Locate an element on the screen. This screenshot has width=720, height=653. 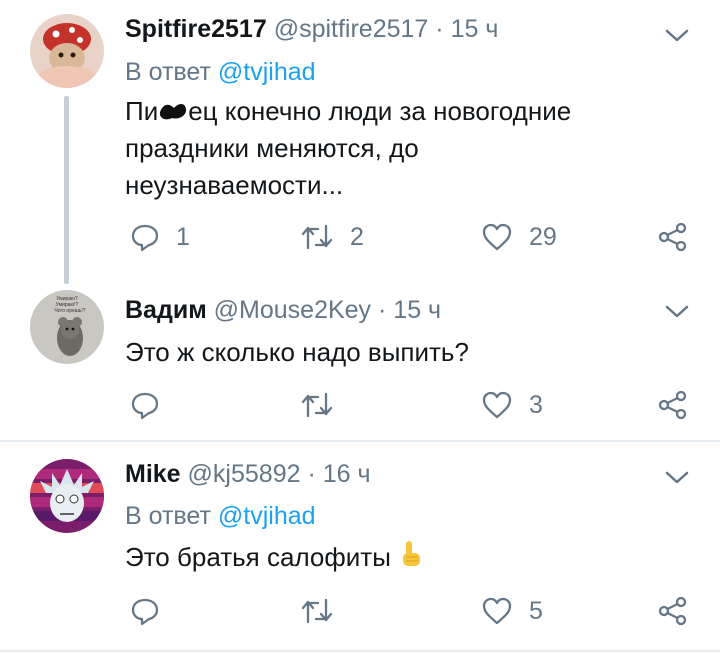
like-button: 5 is located at coordinates (512, 611).